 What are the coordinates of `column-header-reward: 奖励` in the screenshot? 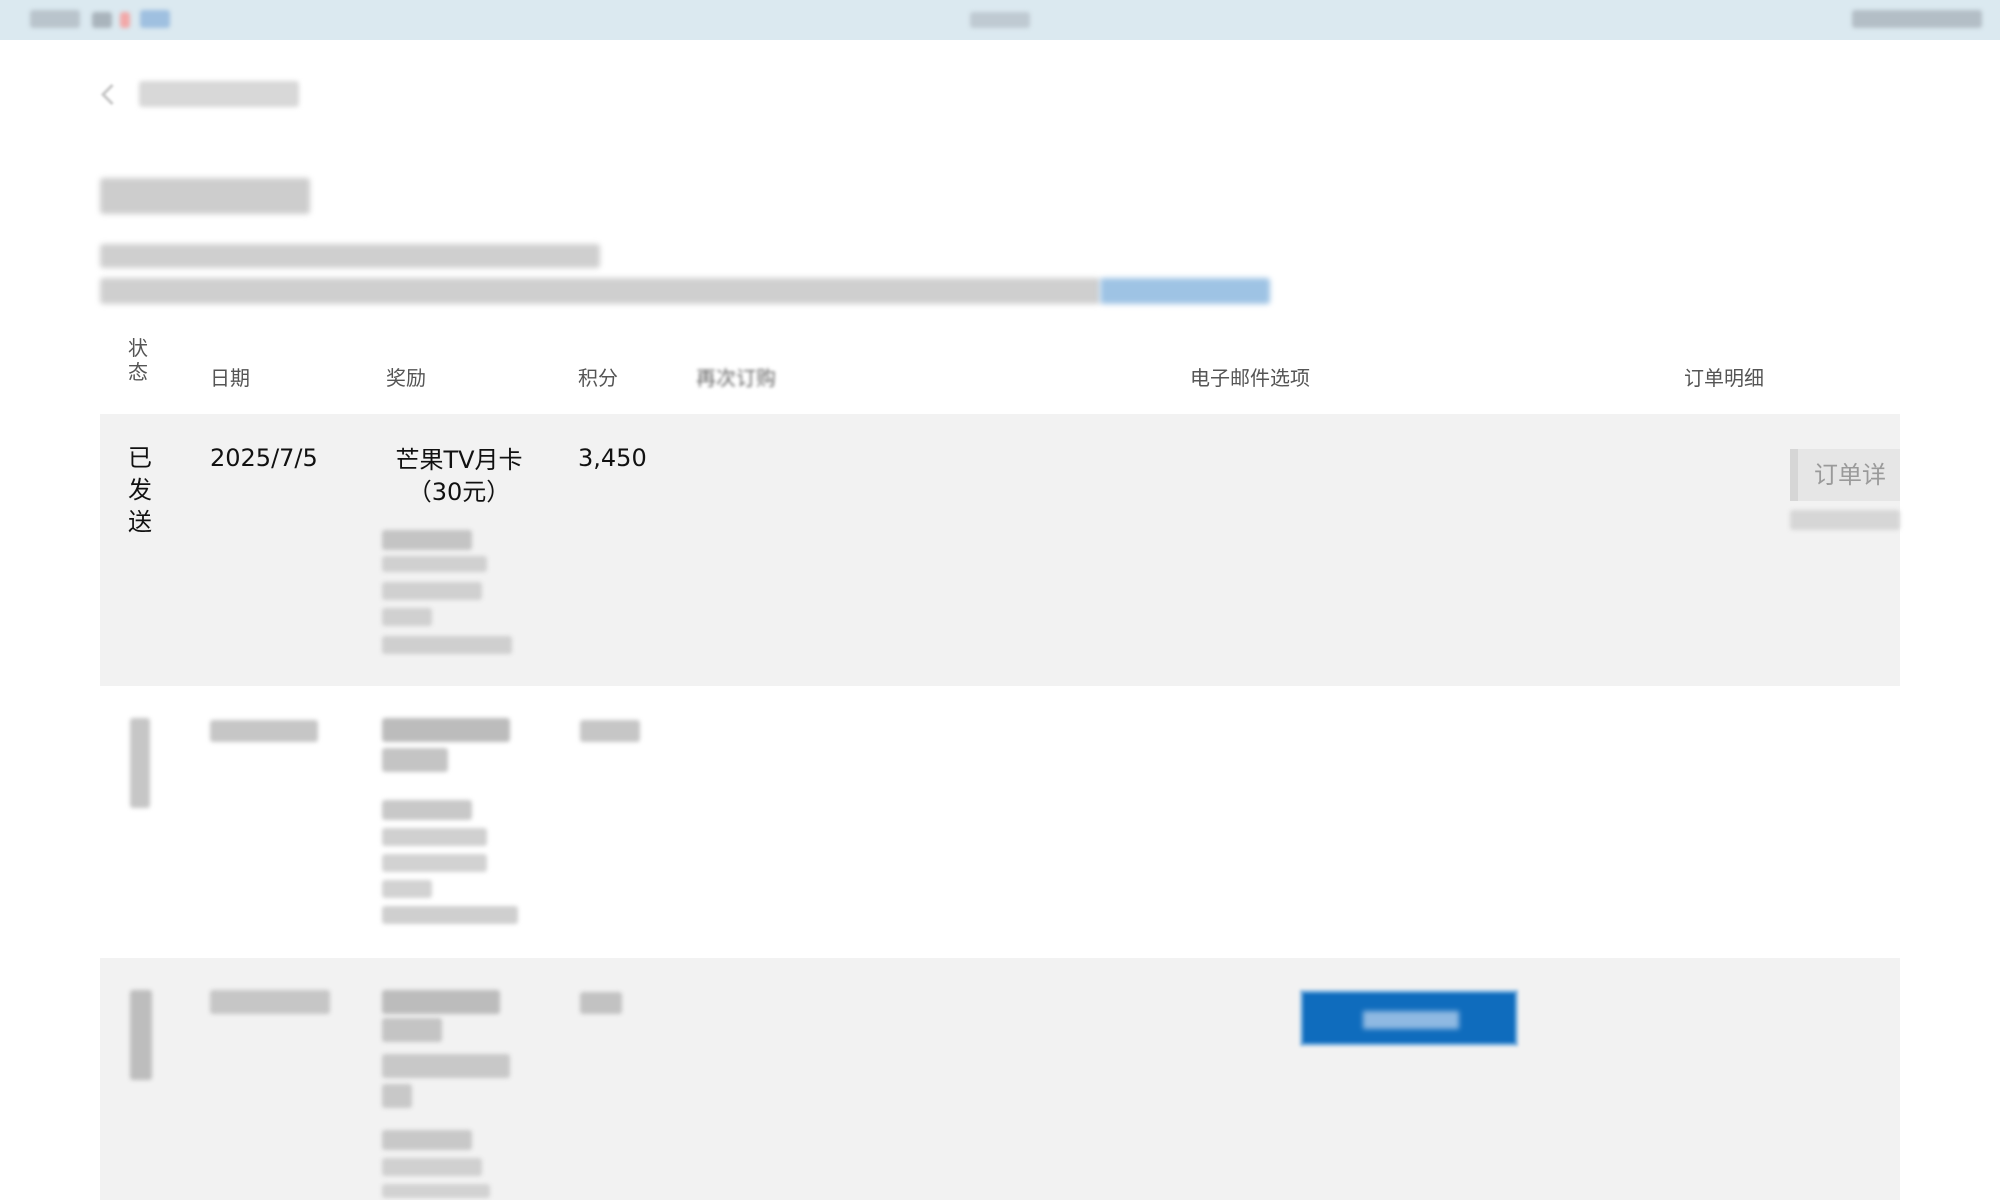 It's located at (406, 378).